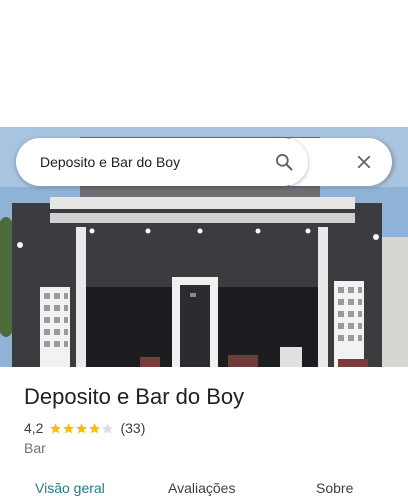 This screenshot has height=496, width=408. Describe the element at coordinates (364, 162) in the screenshot. I see `close-icon` at that location.